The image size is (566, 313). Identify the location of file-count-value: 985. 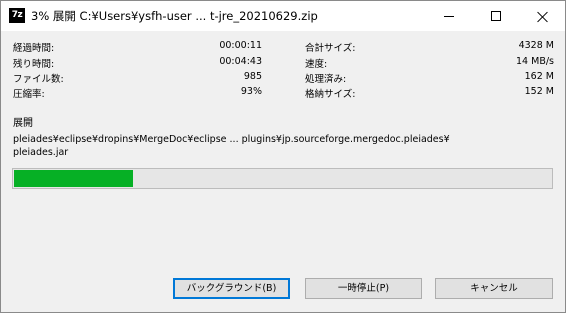
(252, 76).